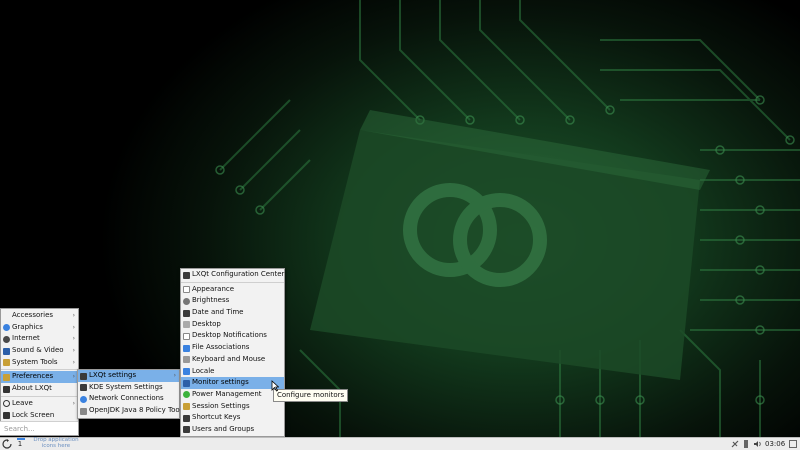  What do you see at coordinates (232, 301) in the screenshot?
I see `menu-item-brightness: Brightness` at bounding box center [232, 301].